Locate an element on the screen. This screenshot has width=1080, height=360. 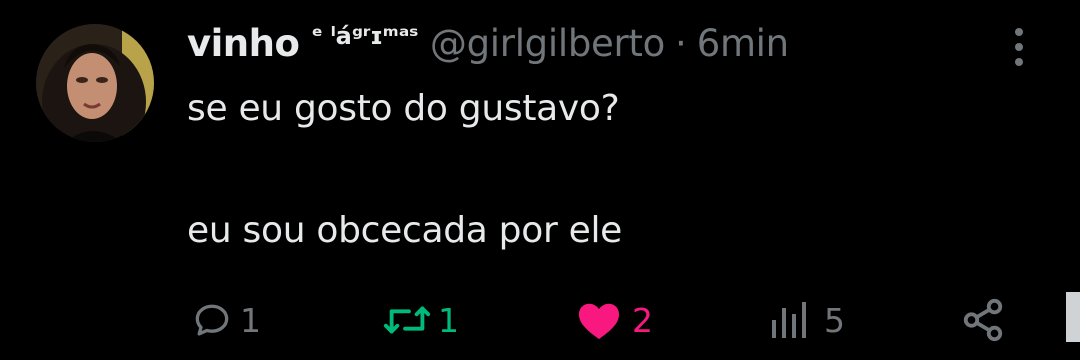
like-count: 2 is located at coordinates (642, 320).